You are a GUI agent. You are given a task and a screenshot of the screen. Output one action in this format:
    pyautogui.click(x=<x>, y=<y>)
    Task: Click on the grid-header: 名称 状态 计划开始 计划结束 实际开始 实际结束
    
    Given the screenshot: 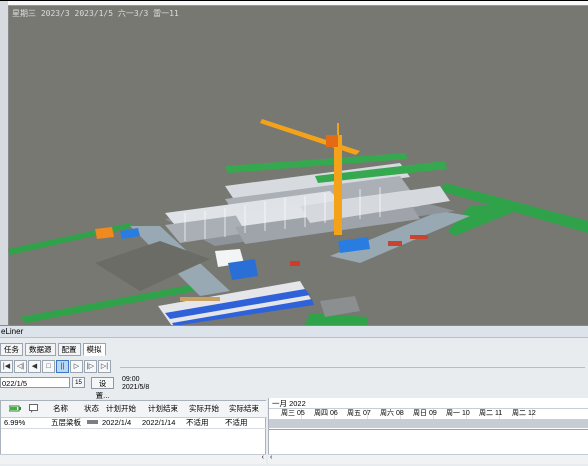 What is the action you would take?
    pyautogui.click(x=134, y=409)
    